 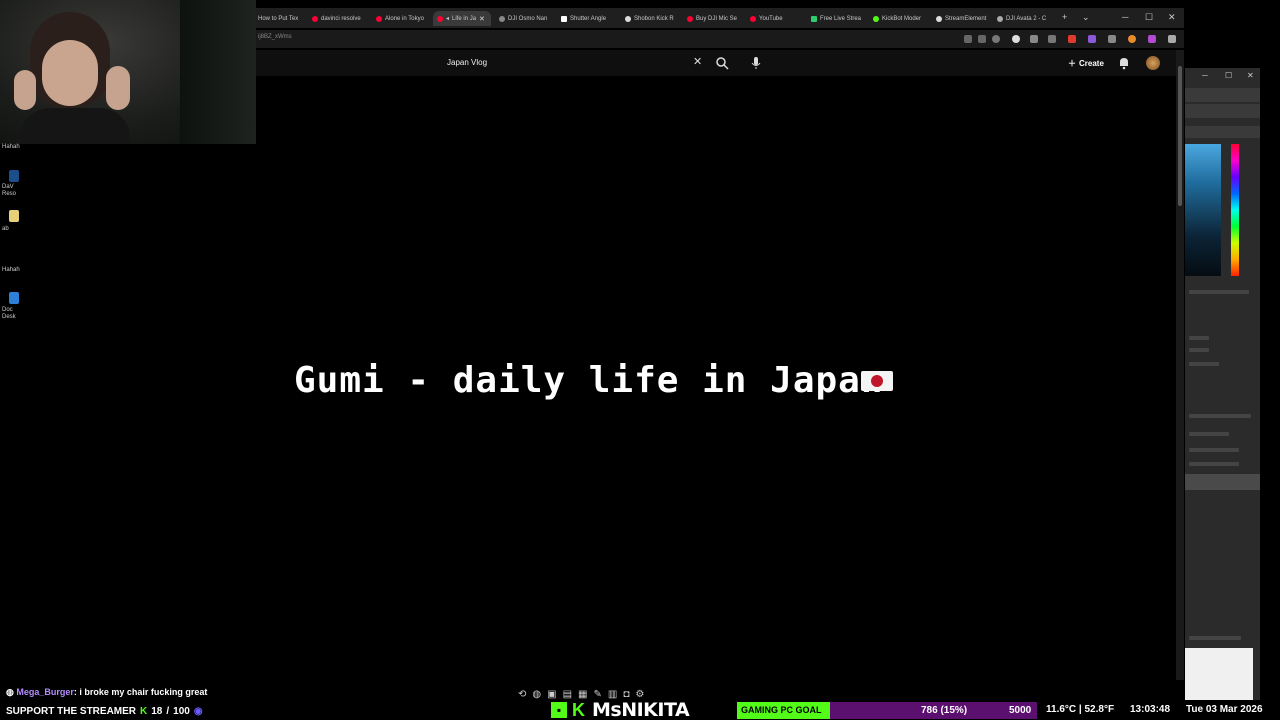 I want to click on close-window-button: ✕, so click(x=1172, y=17).